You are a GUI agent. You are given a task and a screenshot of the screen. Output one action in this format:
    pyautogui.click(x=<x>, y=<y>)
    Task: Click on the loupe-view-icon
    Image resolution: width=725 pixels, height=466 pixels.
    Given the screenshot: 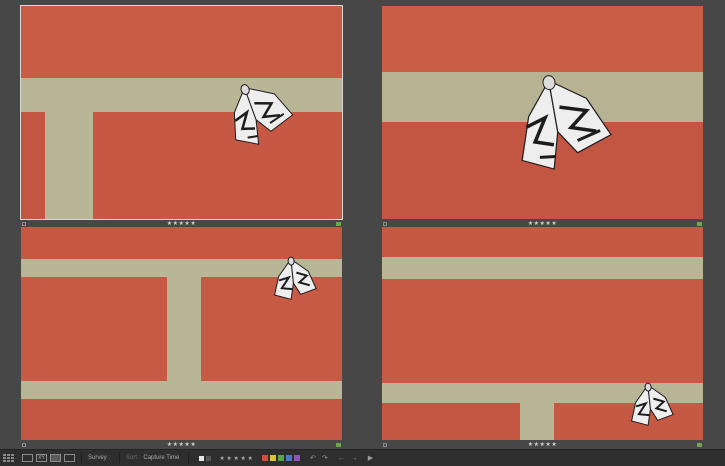 What is the action you would take?
    pyautogui.click(x=27, y=458)
    